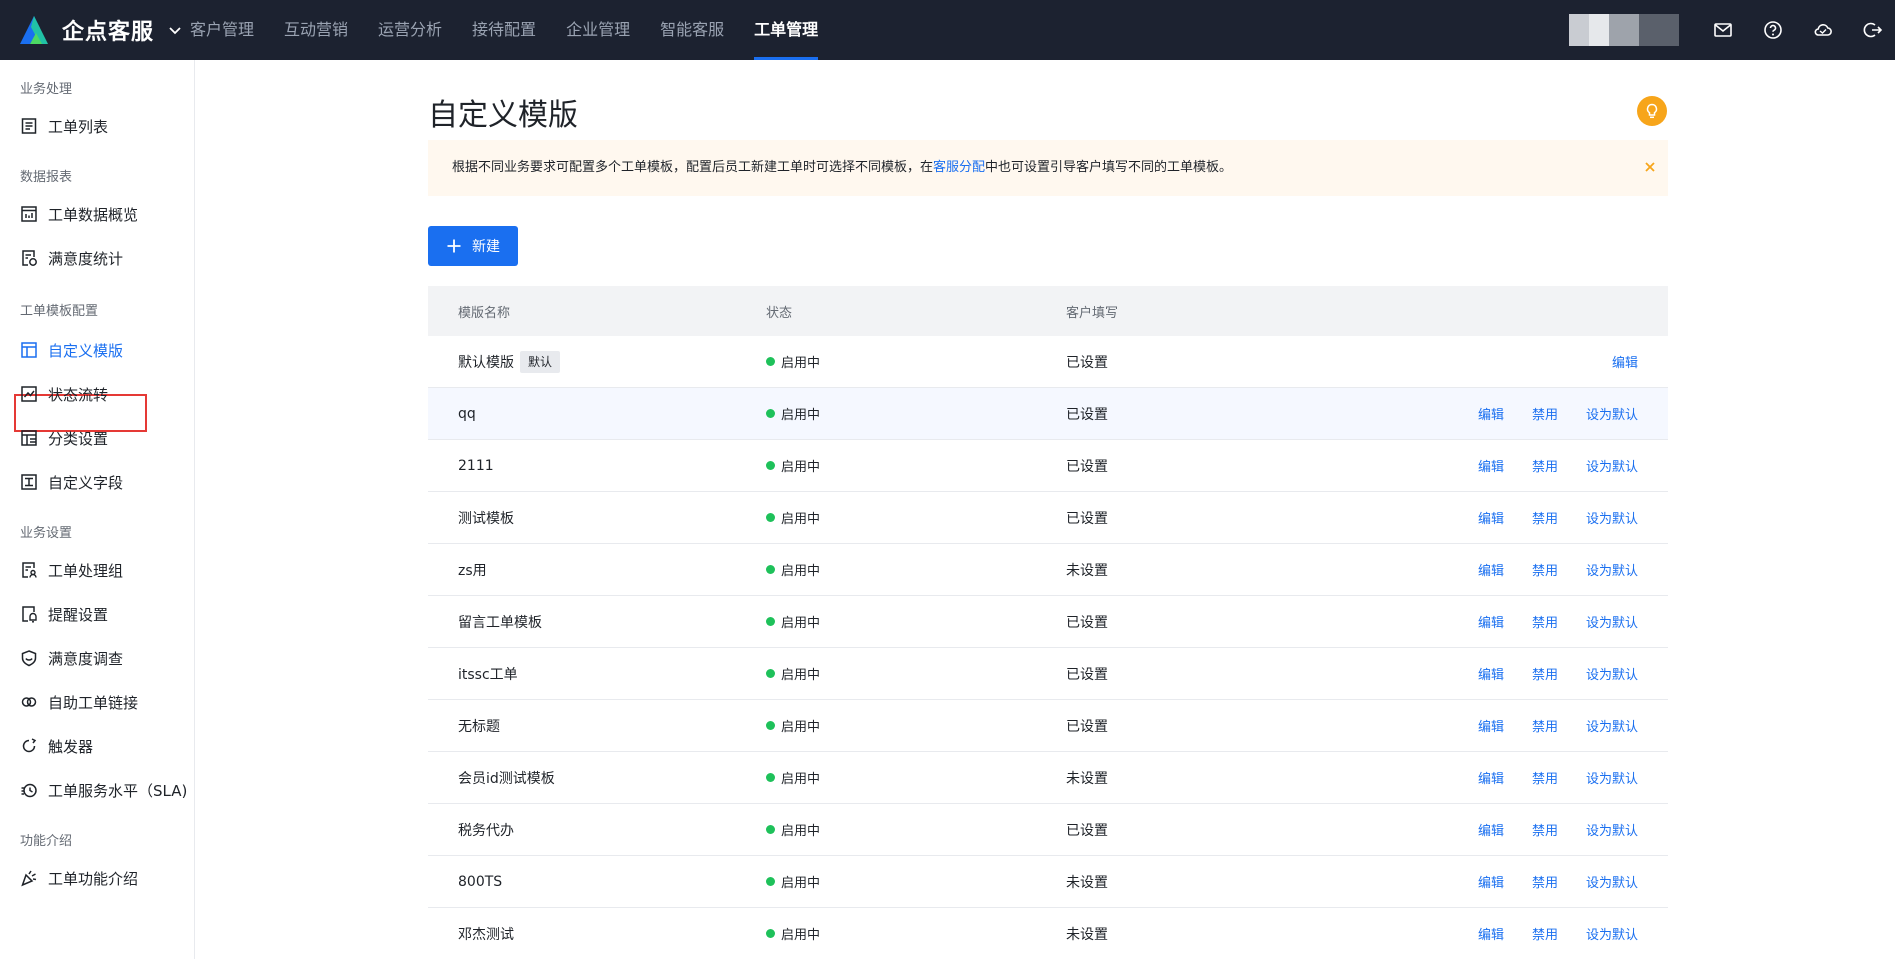 The image size is (1895, 959). Describe the element at coordinates (1723, 30) in the screenshot. I see `mail-icon` at that location.